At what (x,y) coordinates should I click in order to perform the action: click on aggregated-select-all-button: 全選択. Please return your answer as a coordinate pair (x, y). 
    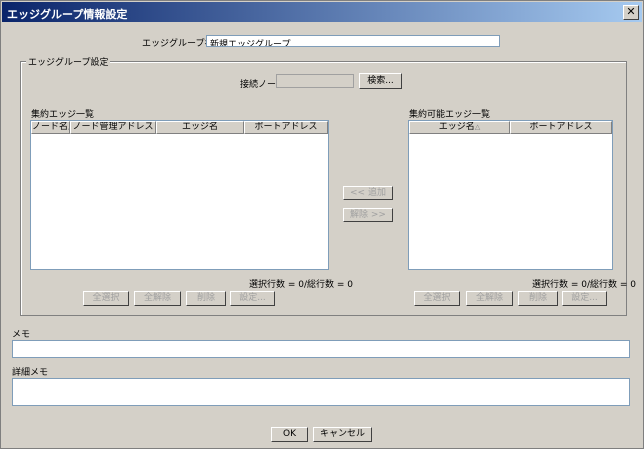
    Looking at the image, I should click on (106, 298).